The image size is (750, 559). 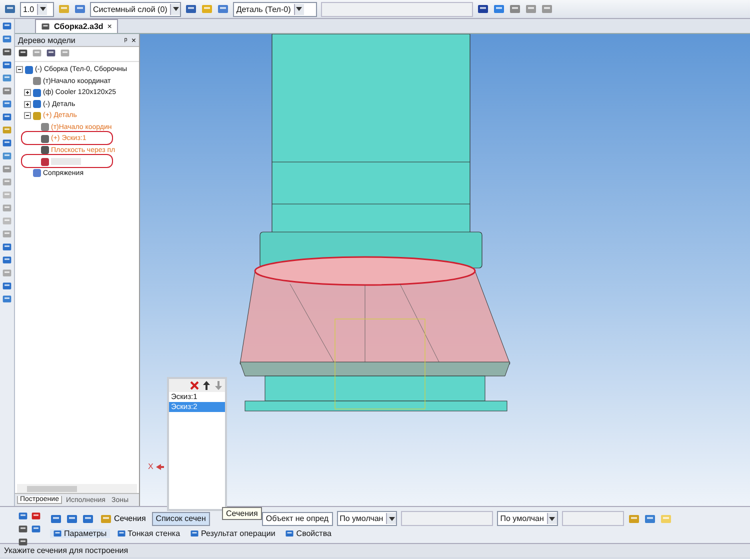 What do you see at coordinates (160, 467) in the screenshot?
I see `axis-arrow-icon` at bounding box center [160, 467].